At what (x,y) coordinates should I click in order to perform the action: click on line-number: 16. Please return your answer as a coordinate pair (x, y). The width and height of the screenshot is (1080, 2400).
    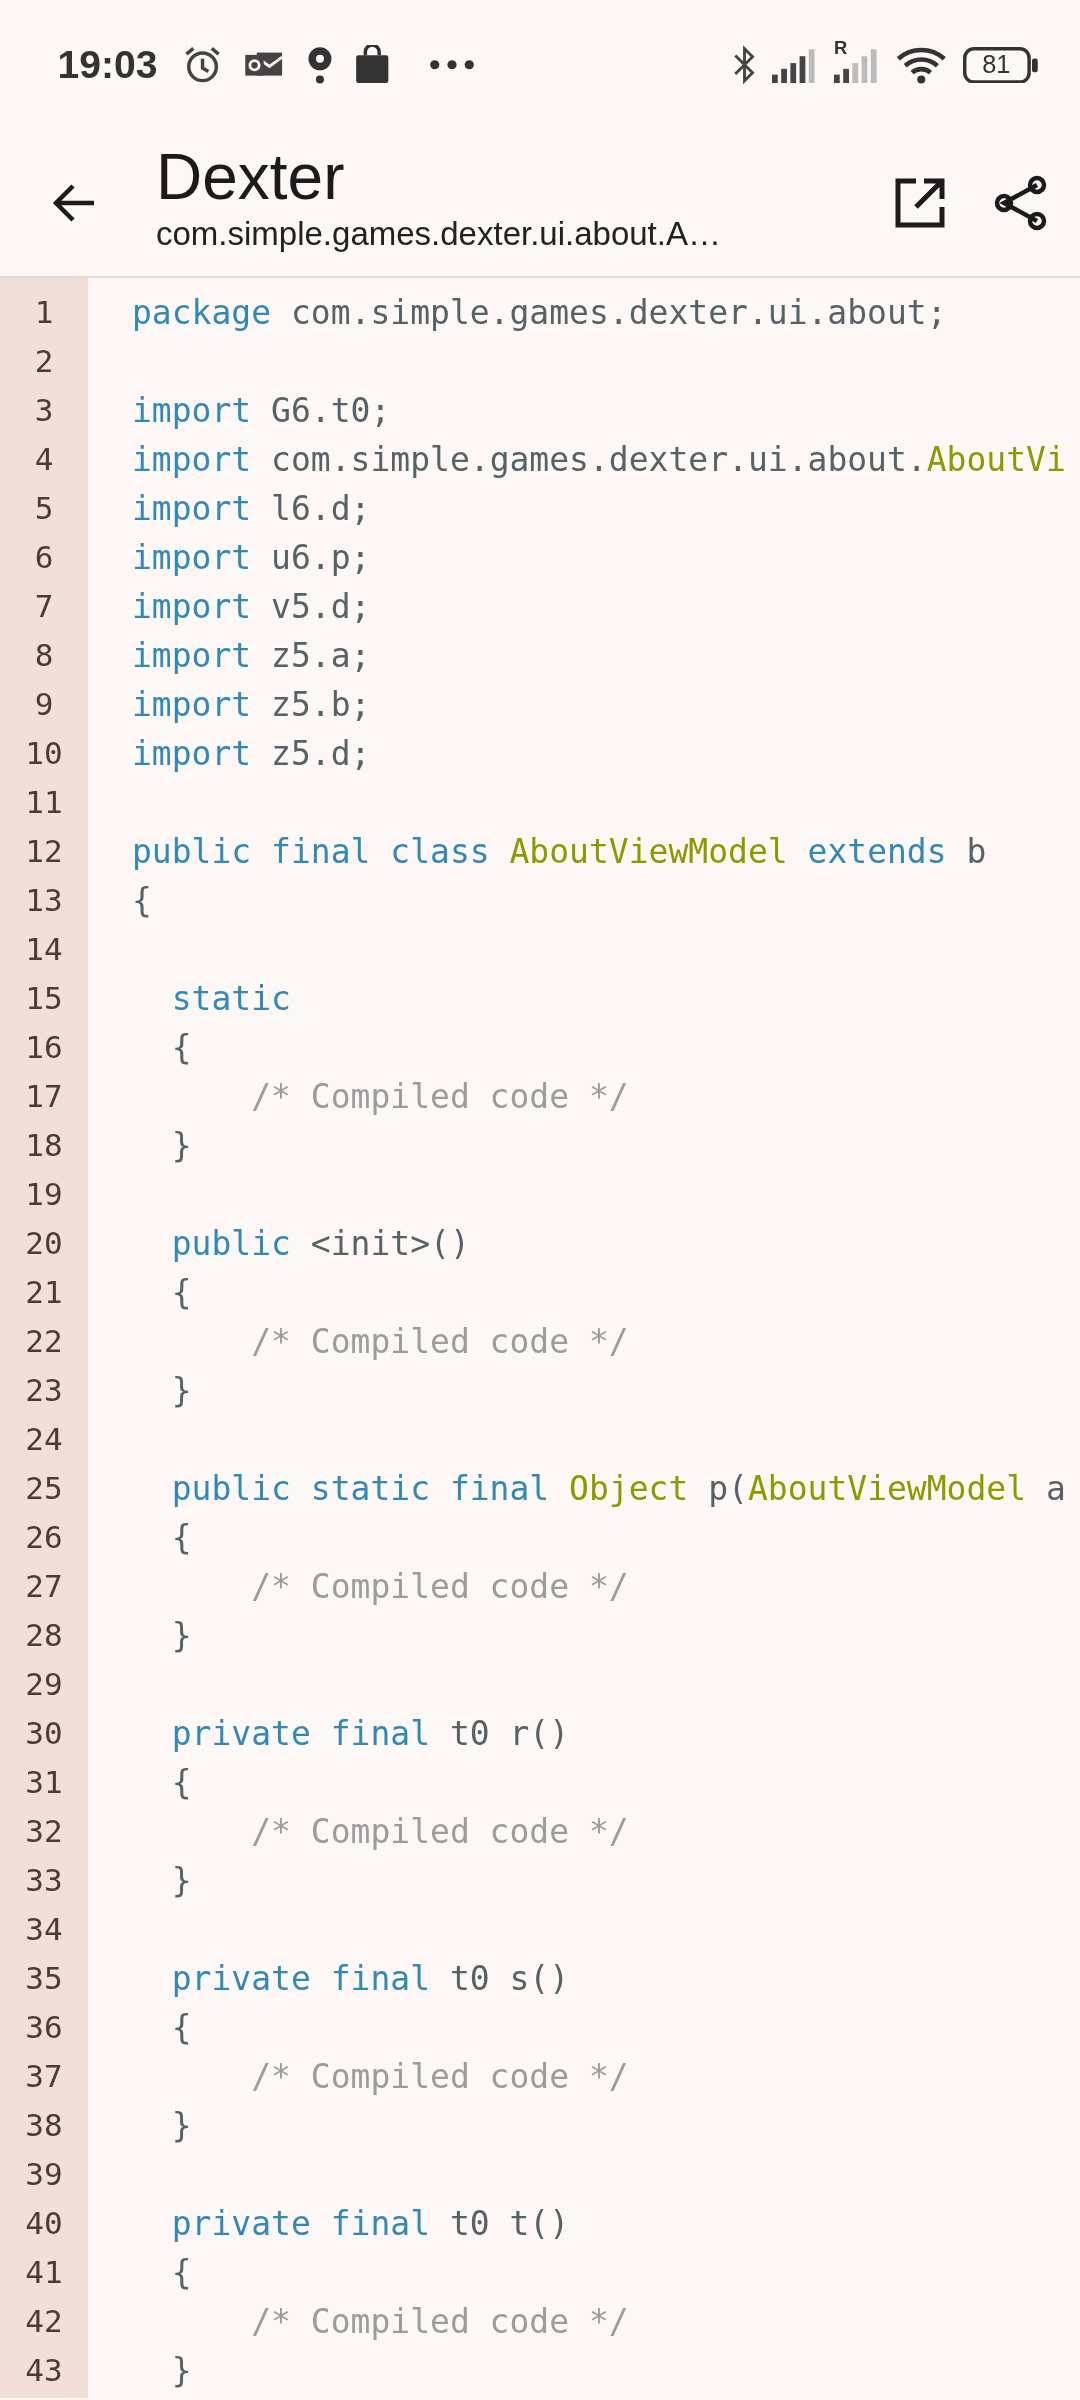
    Looking at the image, I should click on (44, 1046).